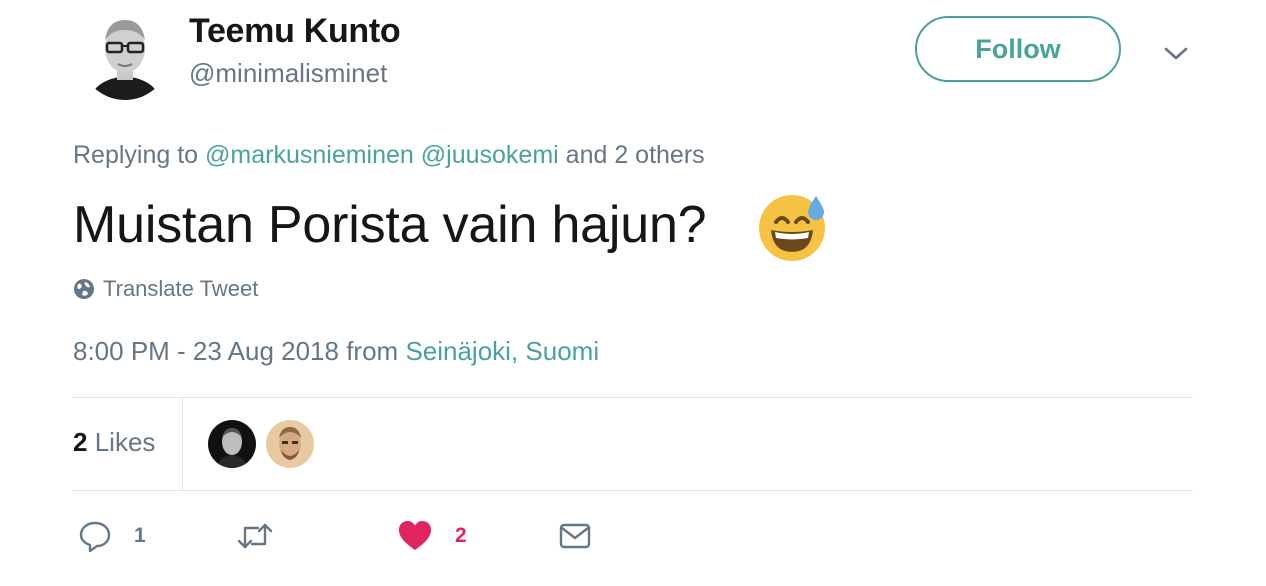 The height and width of the screenshot is (586, 1266). Describe the element at coordinates (95, 537) in the screenshot. I see `reply-icon` at that location.